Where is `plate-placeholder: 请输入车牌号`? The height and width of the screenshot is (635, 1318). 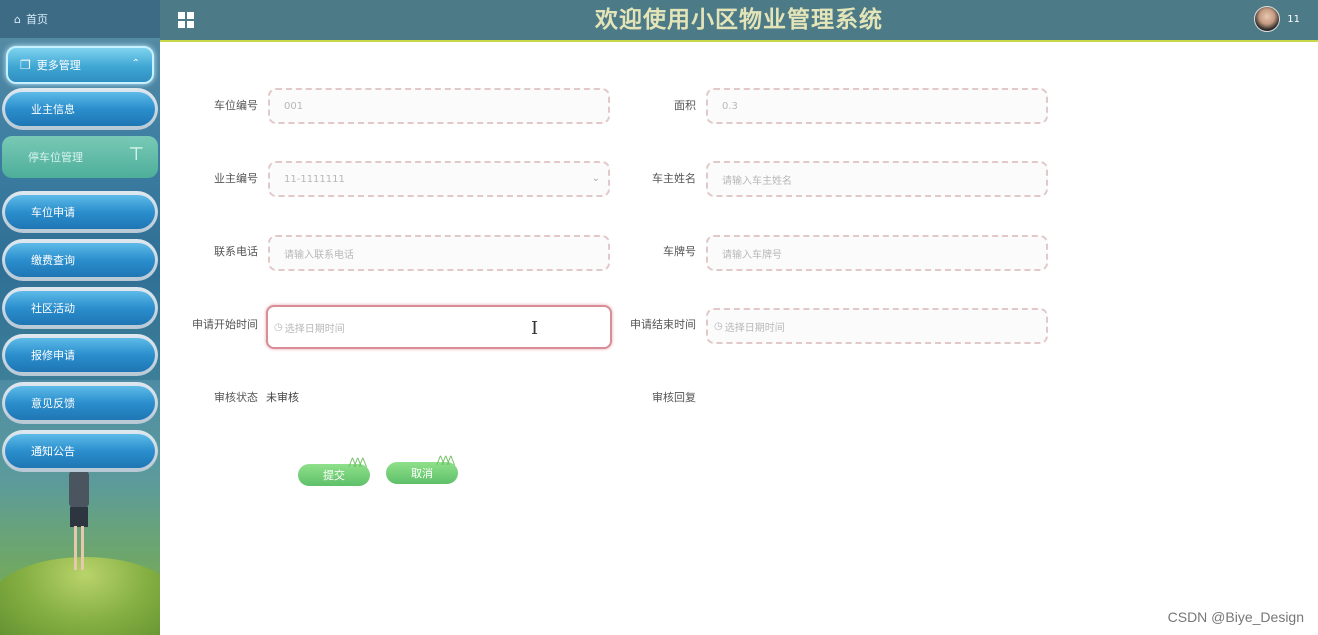 plate-placeholder: 请输入车牌号 is located at coordinates (752, 255).